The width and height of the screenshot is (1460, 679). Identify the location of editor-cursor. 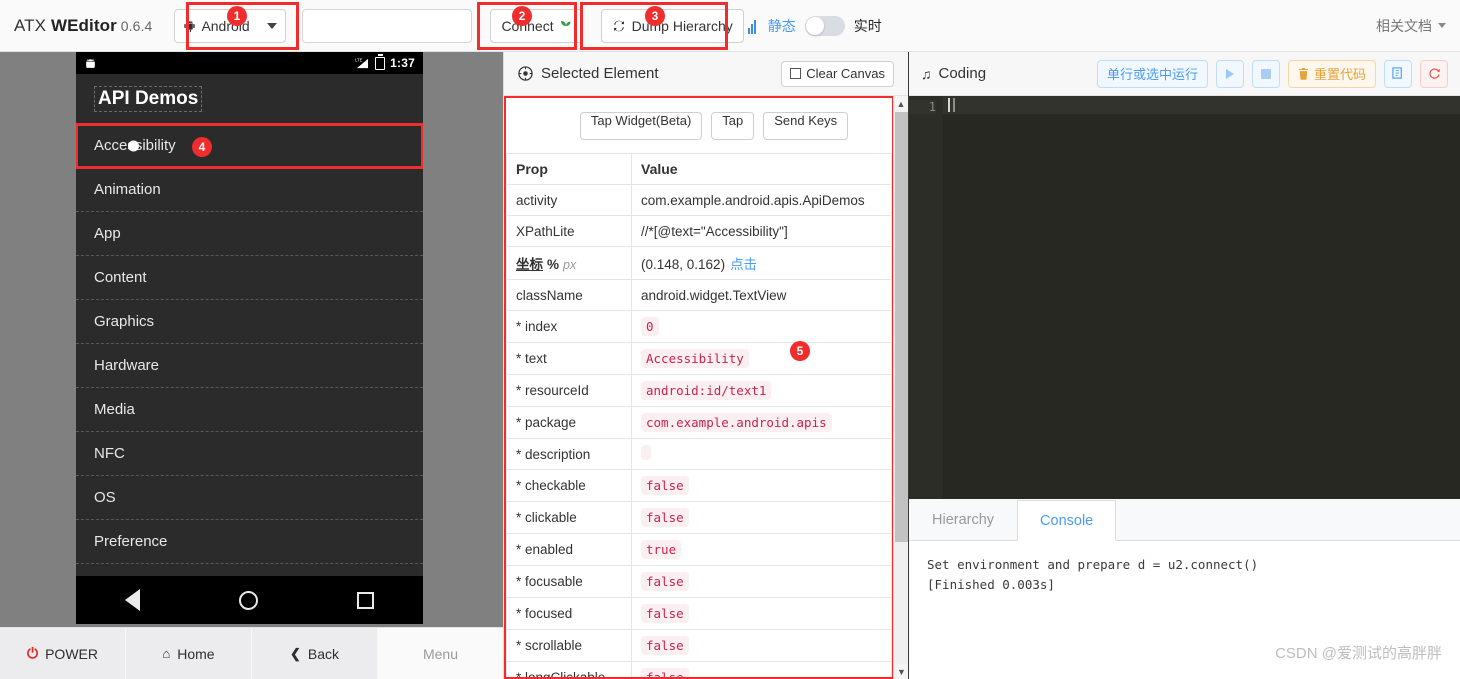
(949, 105).